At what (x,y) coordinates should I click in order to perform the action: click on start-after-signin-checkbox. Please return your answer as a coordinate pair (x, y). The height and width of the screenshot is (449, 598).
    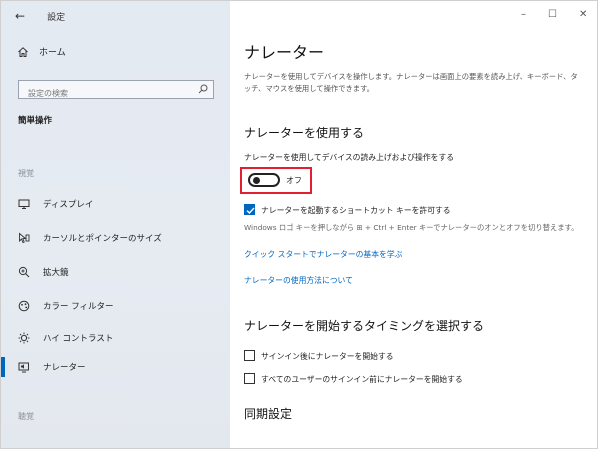
    Looking at the image, I should click on (249, 355).